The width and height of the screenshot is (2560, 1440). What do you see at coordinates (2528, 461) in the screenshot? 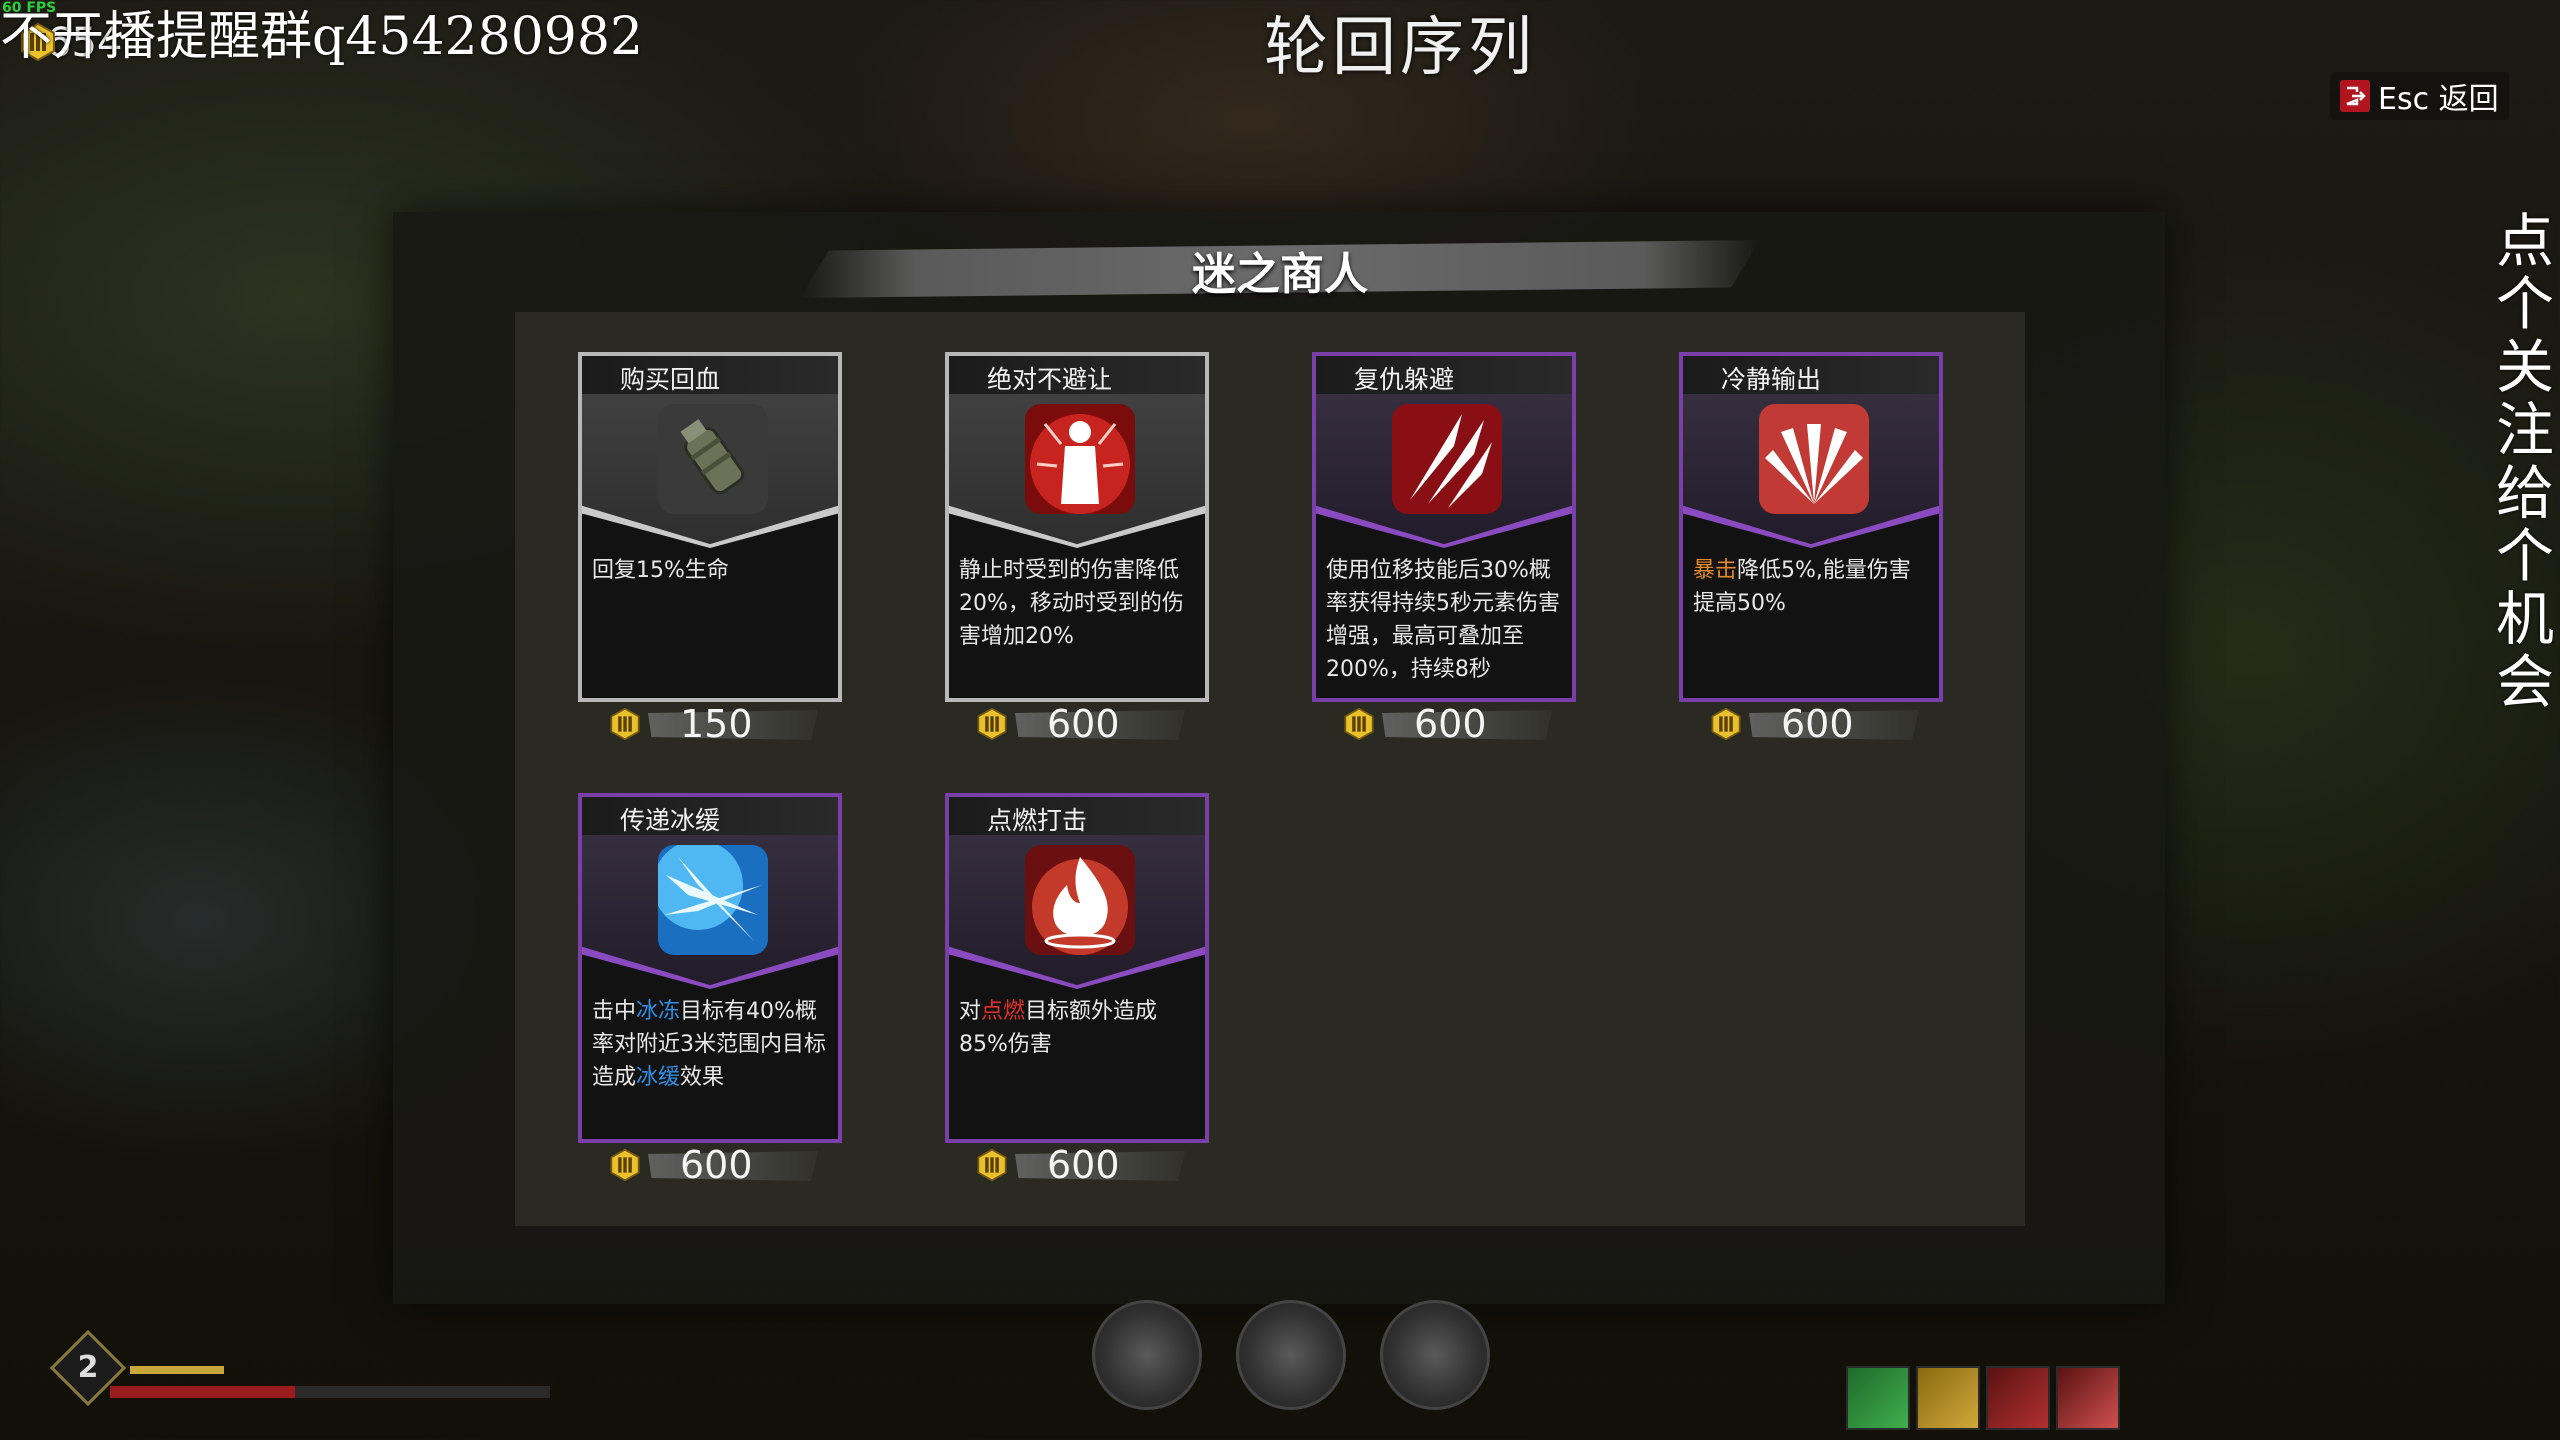
I see `stream-vertical-overlay: 点个关注，给个机会` at bounding box center [2528, 461].